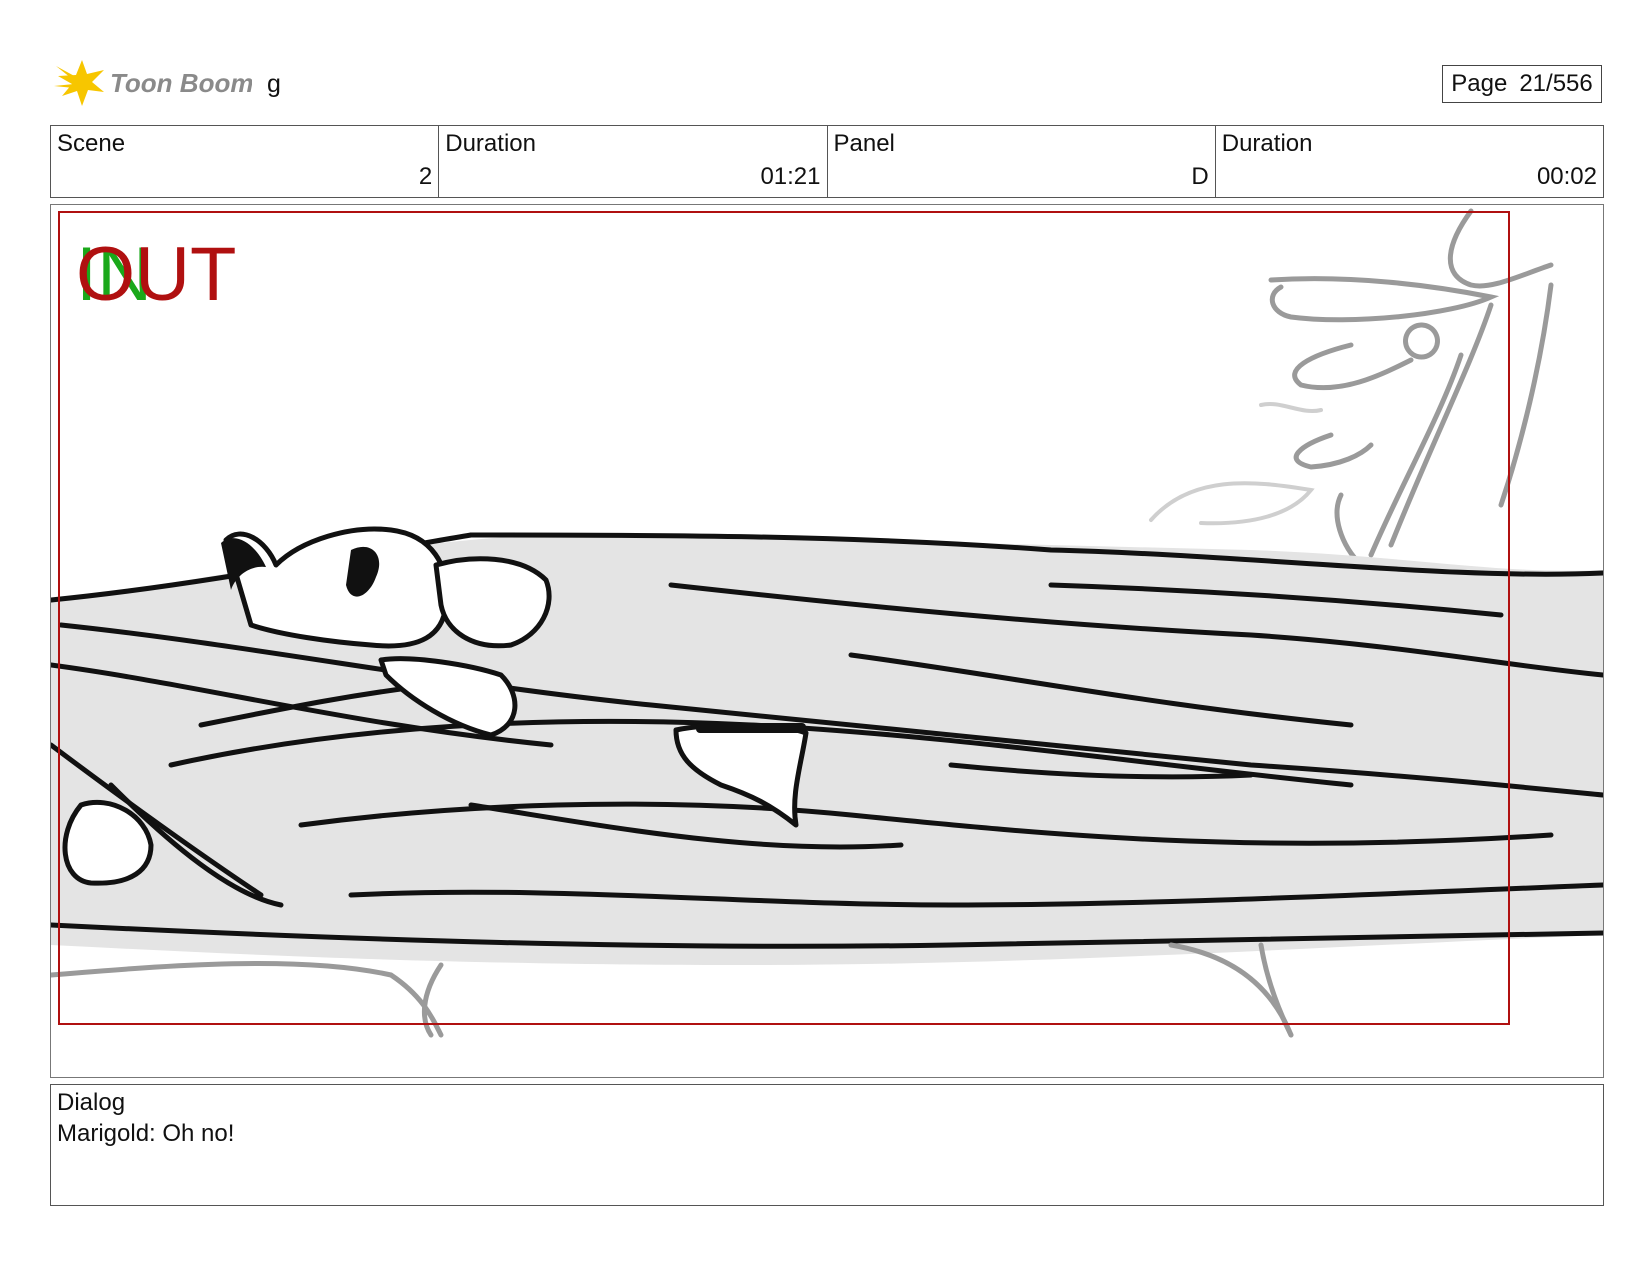 The image size is (1650, 1275). Describe the element at coordinates (1479, 83) in the screenshot. I see `page-label: Page` at that location.